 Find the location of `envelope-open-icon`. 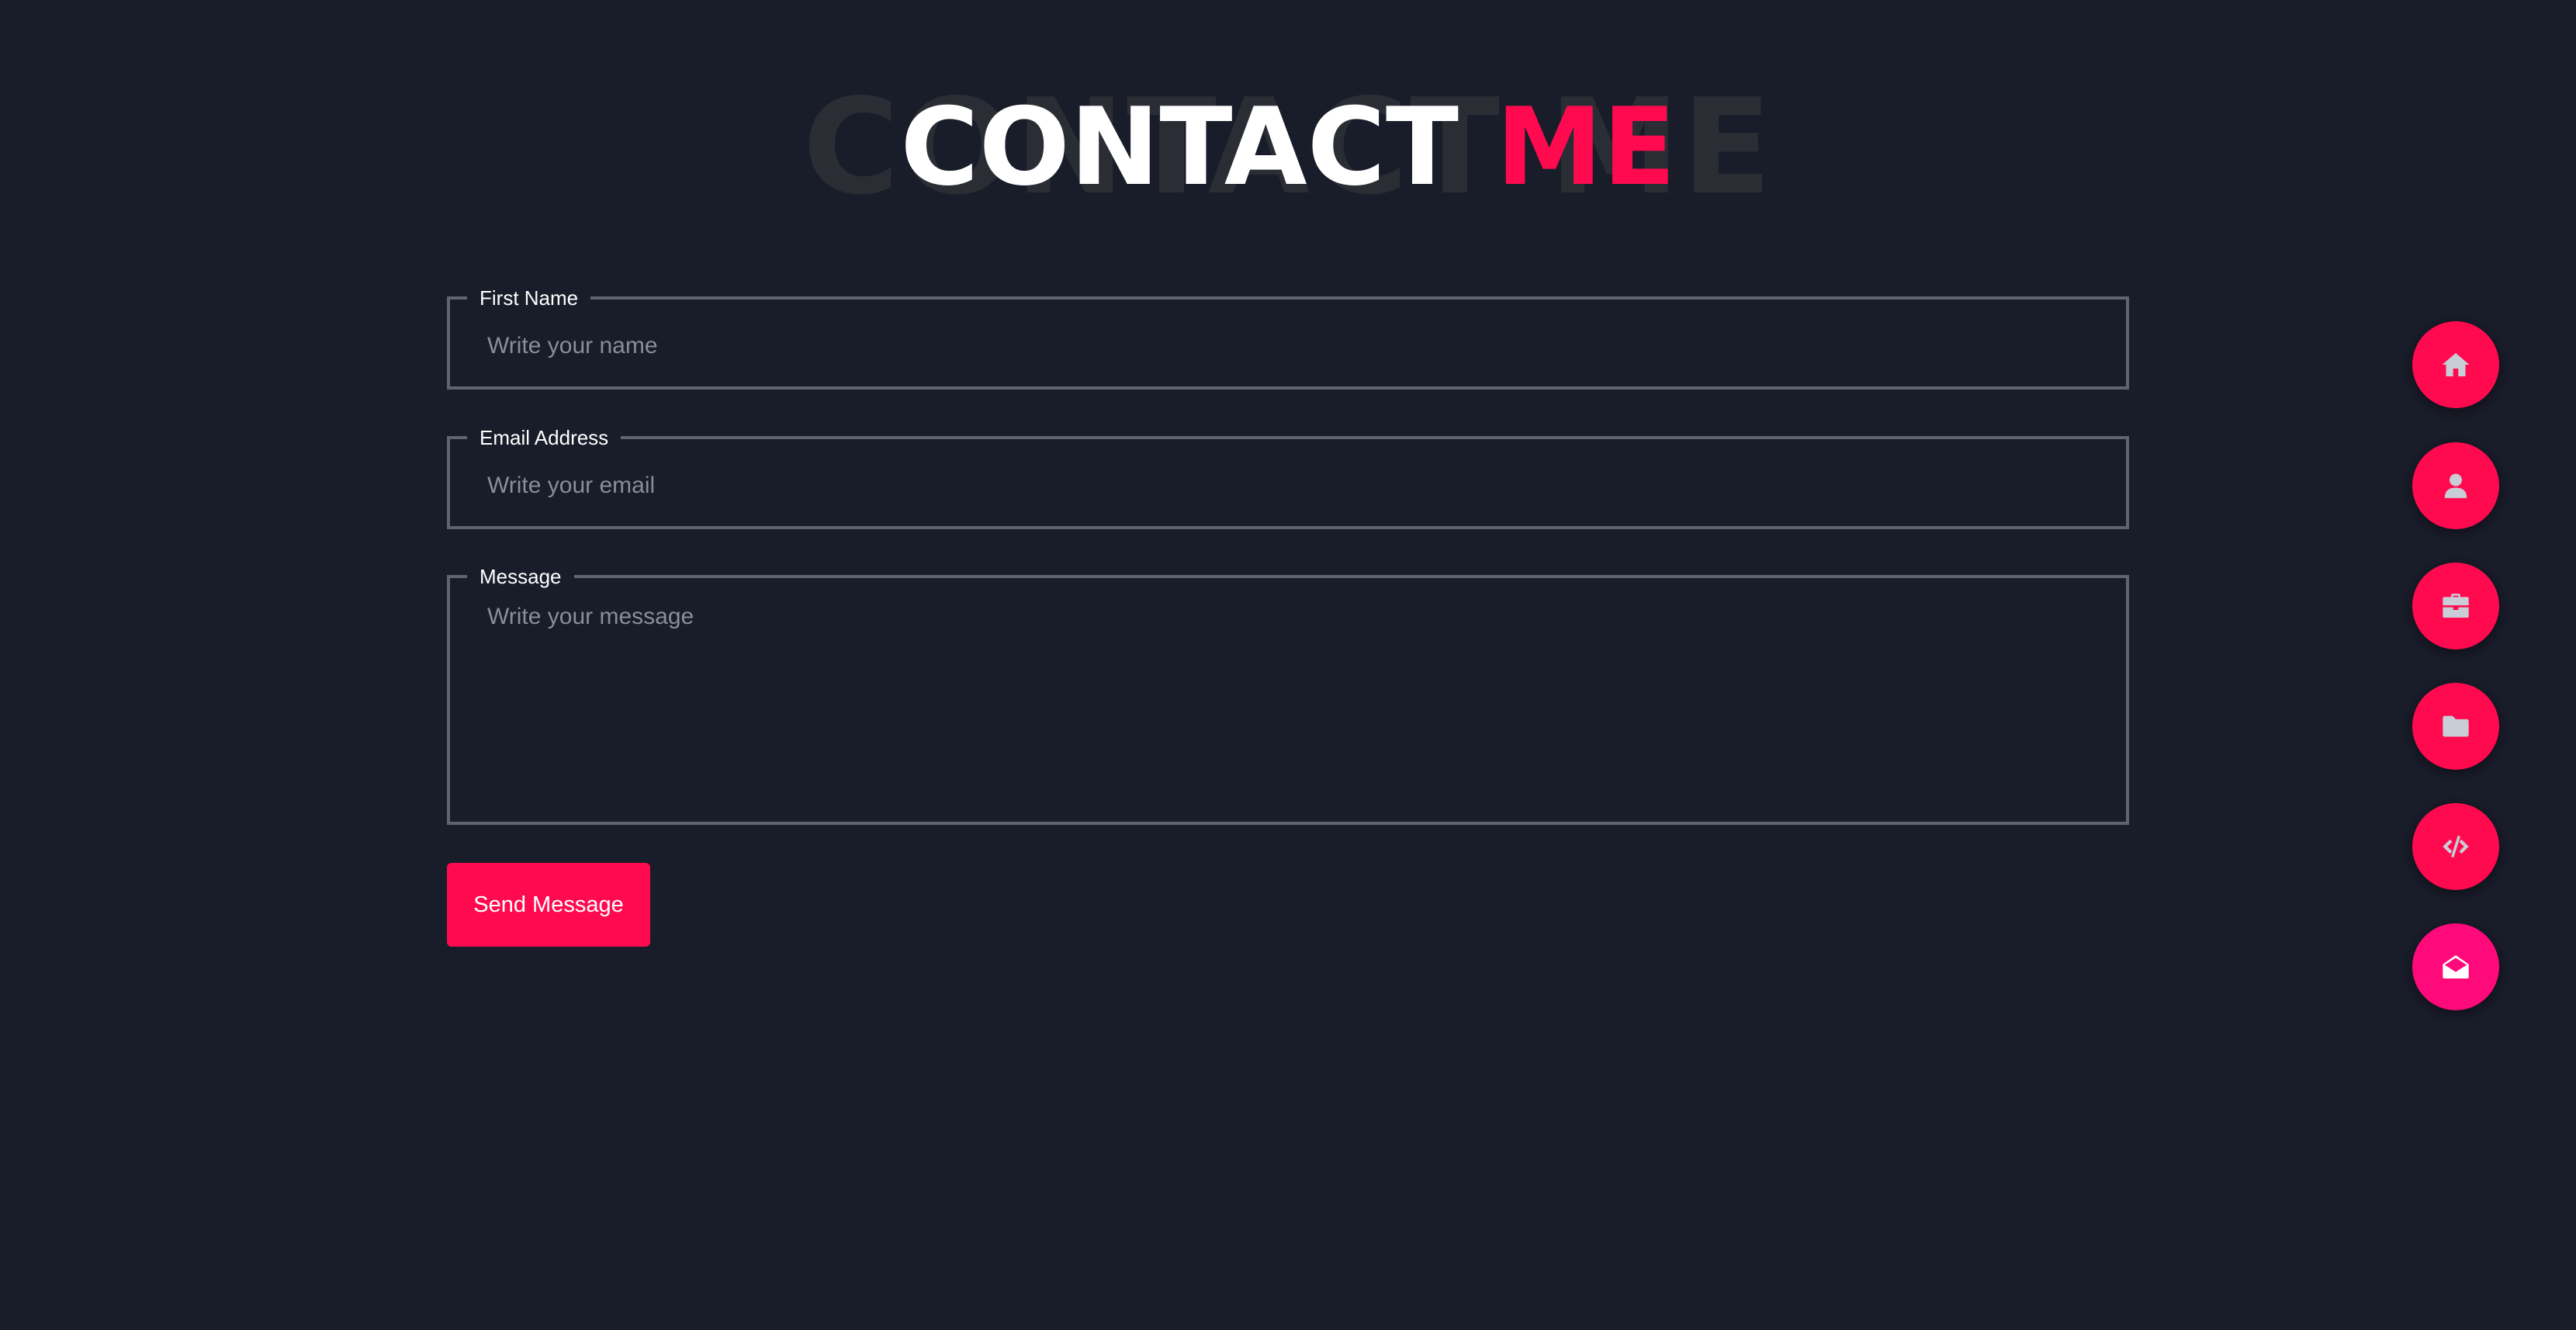

envelope-open-icon is located at coordinates (2456, 966).